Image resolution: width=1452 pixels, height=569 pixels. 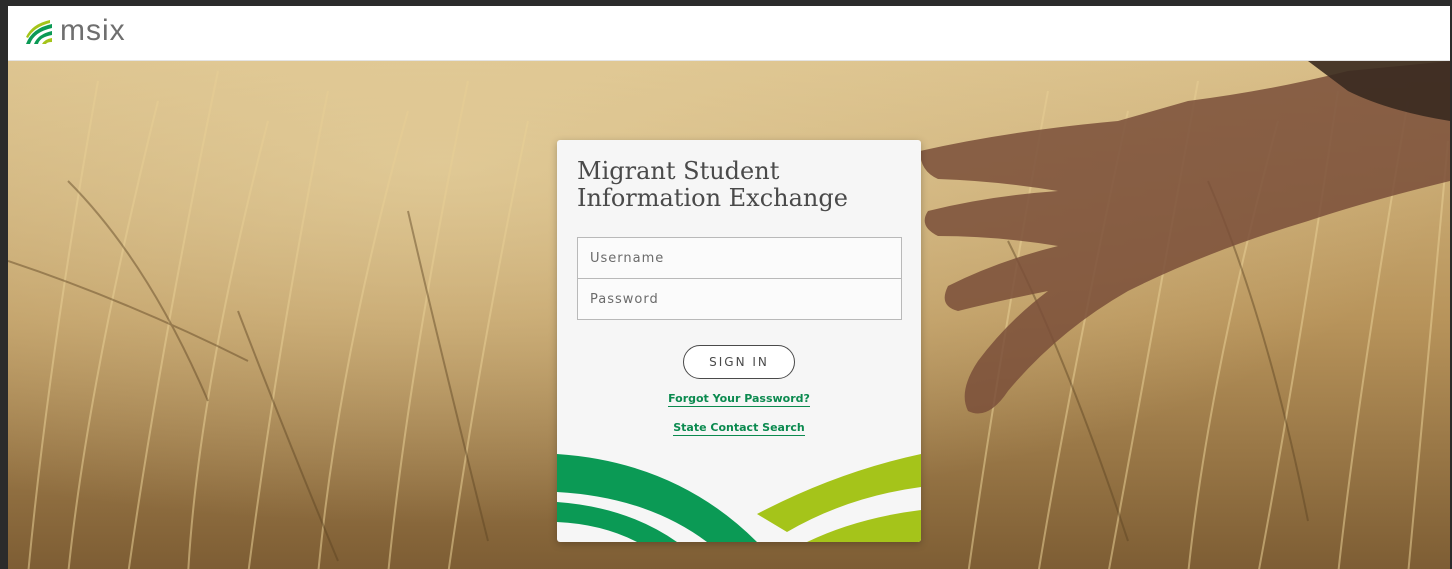 I want to click on brand-name: msix, so click(x=93, y=30).